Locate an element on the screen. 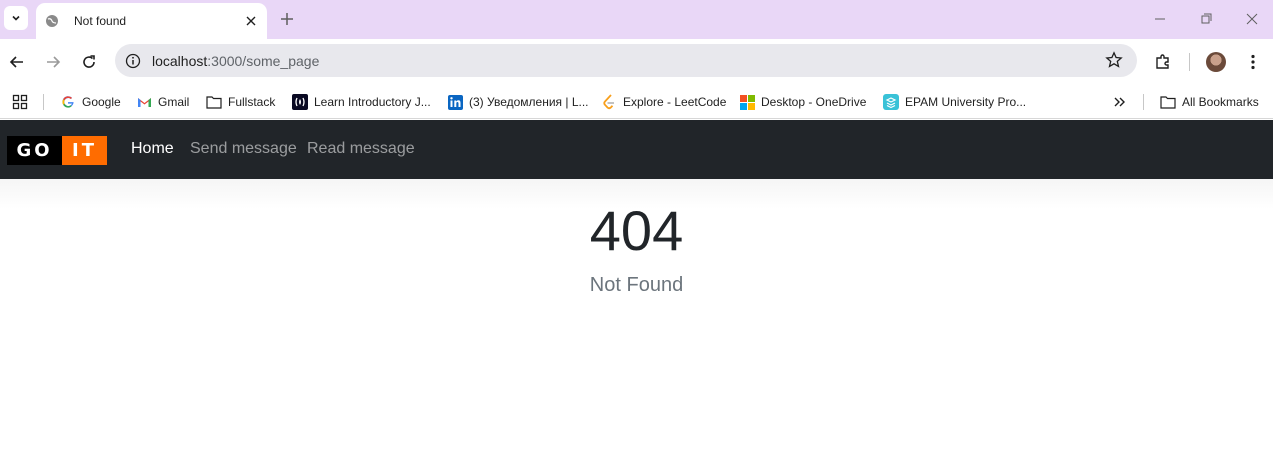 The width and height of the screenshot is (1273, 469). new-tab-icon is located at coordinates (287, 19).